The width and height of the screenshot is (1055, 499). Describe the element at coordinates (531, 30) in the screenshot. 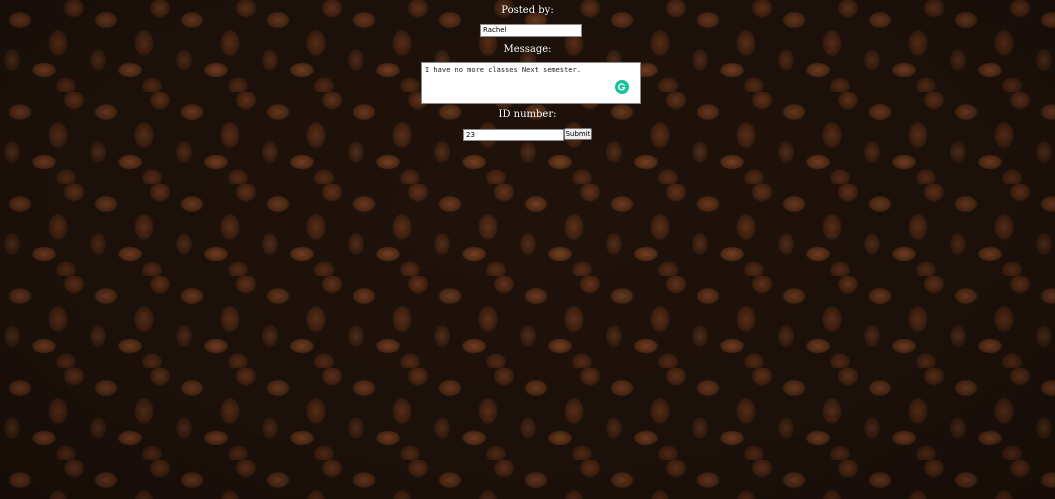

I see `name-field: Rachel` at that location.